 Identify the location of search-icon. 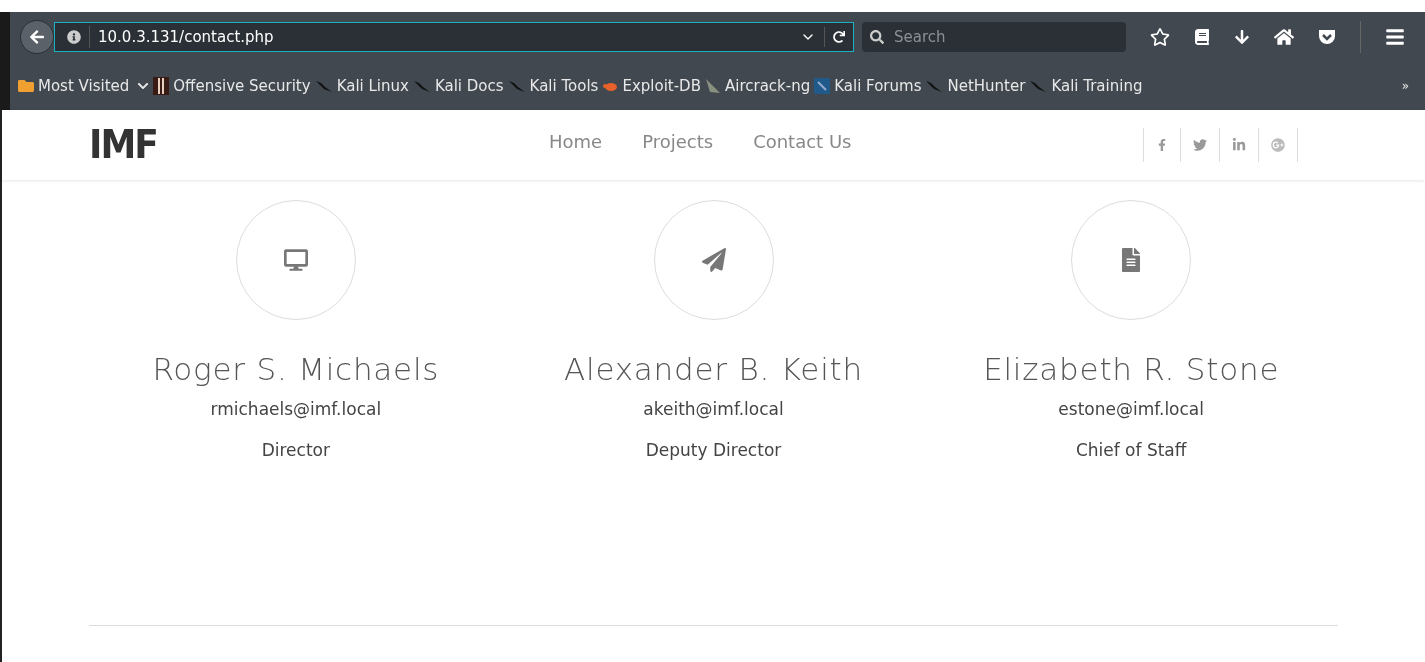
(877, 37).